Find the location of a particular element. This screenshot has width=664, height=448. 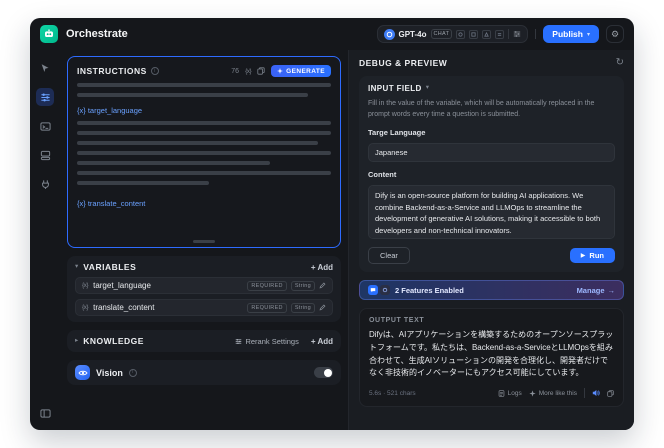

content-label: Content is located at coordinates (382, 174).